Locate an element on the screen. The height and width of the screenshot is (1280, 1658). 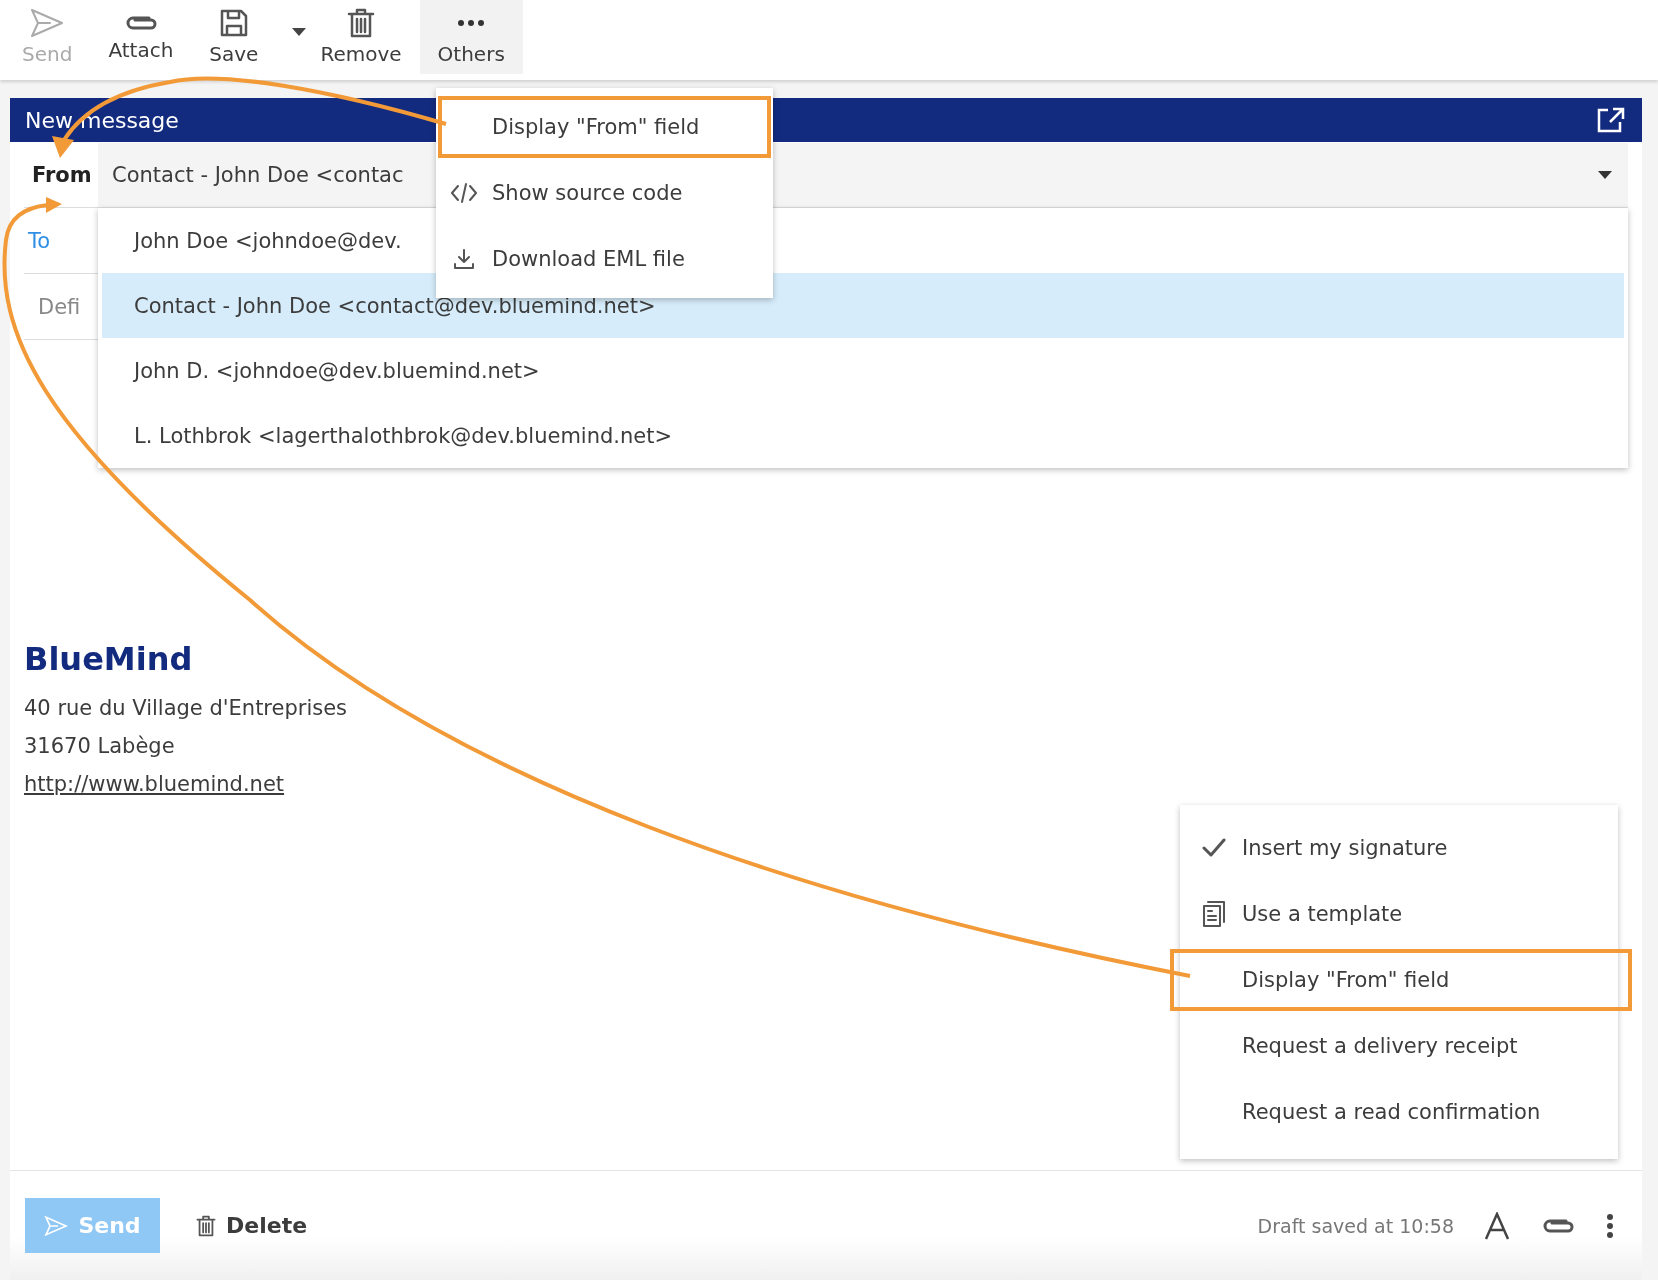
text-format-icon is located at coordinates (1497, 1225).